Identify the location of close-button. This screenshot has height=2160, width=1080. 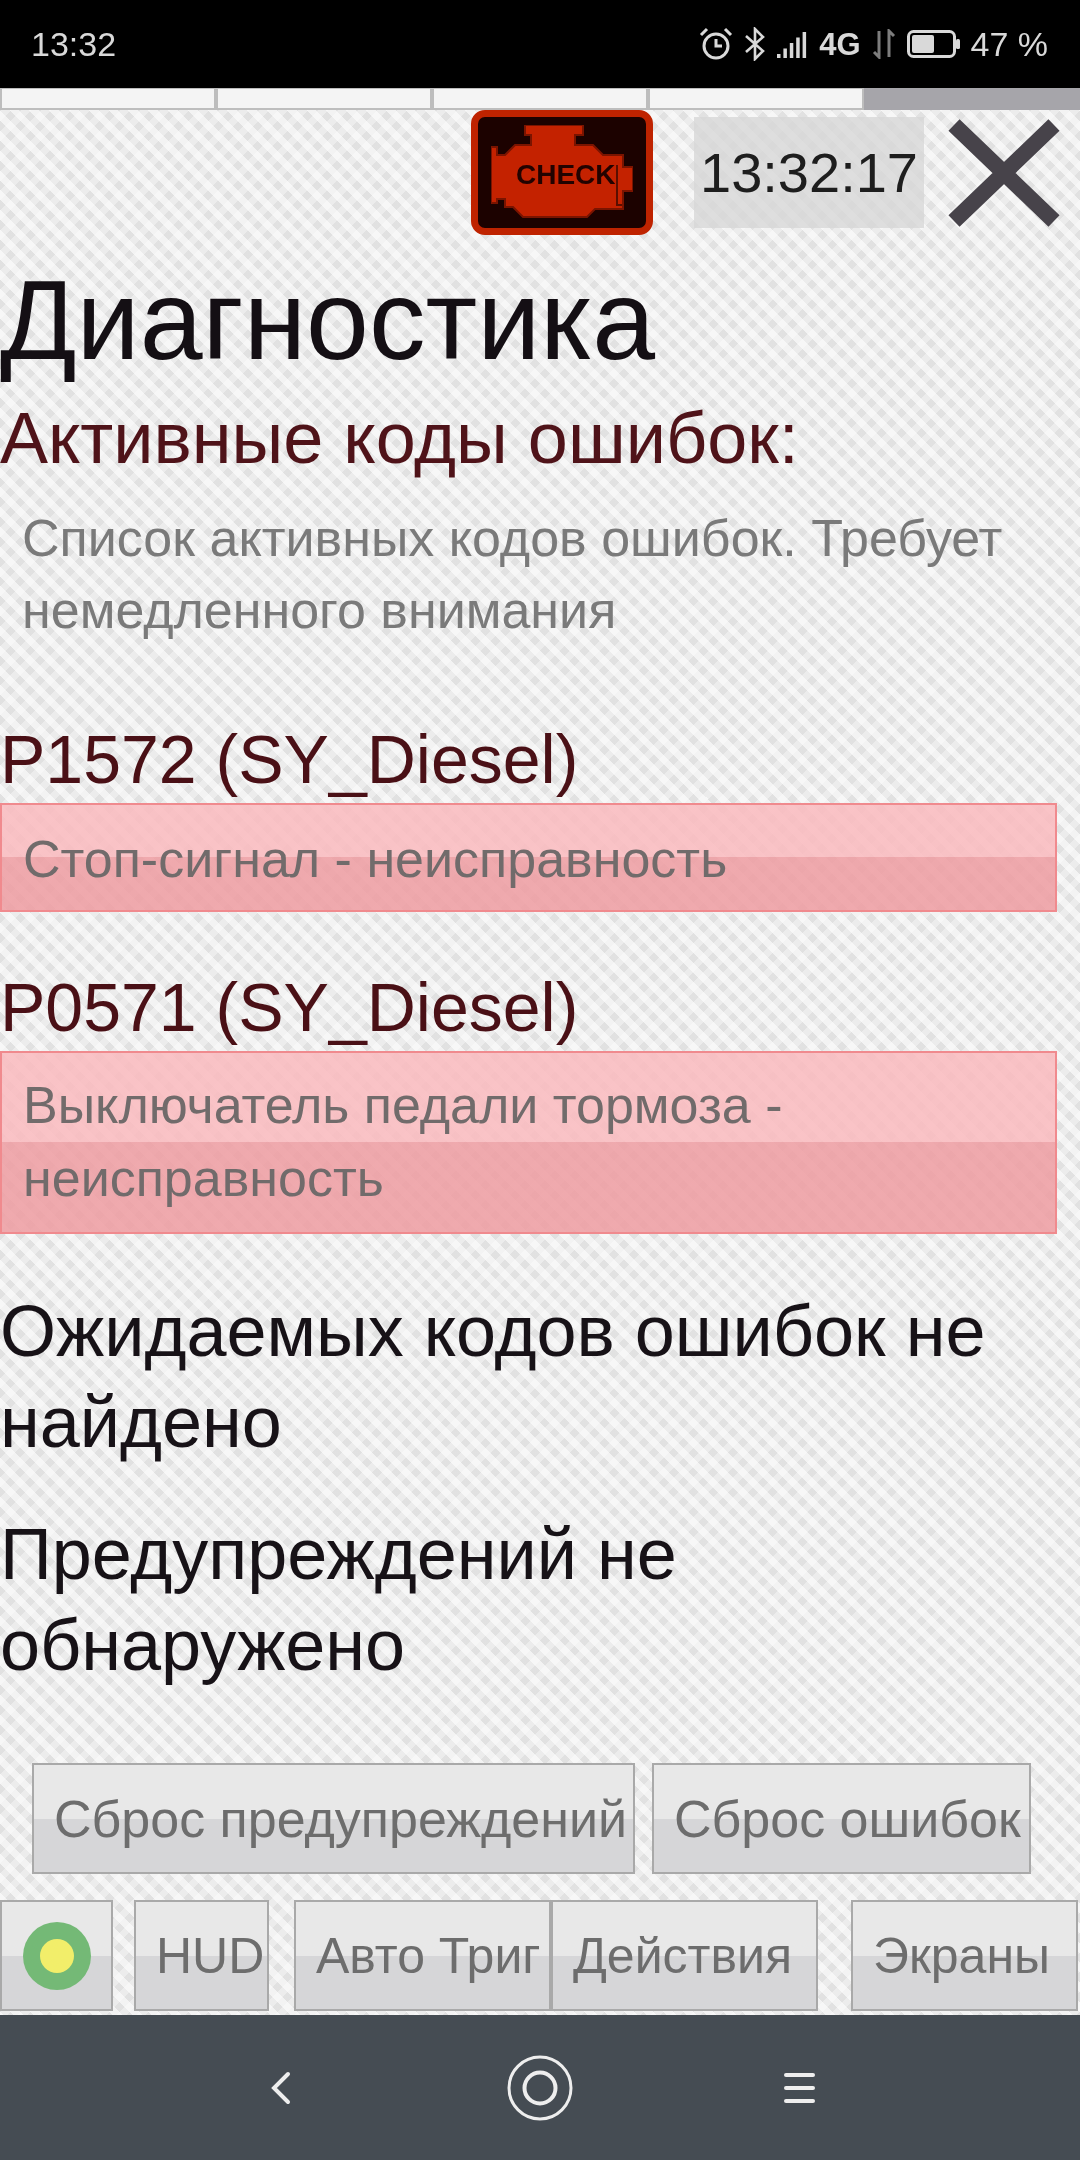
(1004, 172).